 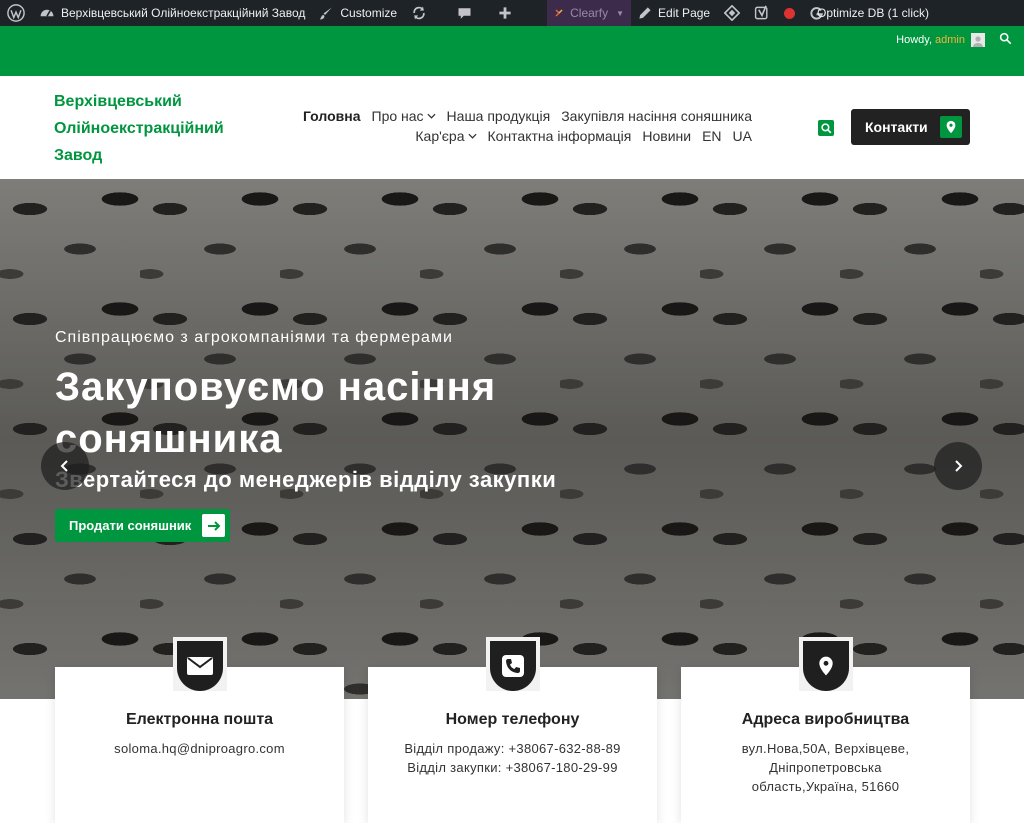 What do you see at coordinates (825, 719) in the screenshot?
I see `address-card-title: Адреса виробництва` at bounding box center [825, 719].